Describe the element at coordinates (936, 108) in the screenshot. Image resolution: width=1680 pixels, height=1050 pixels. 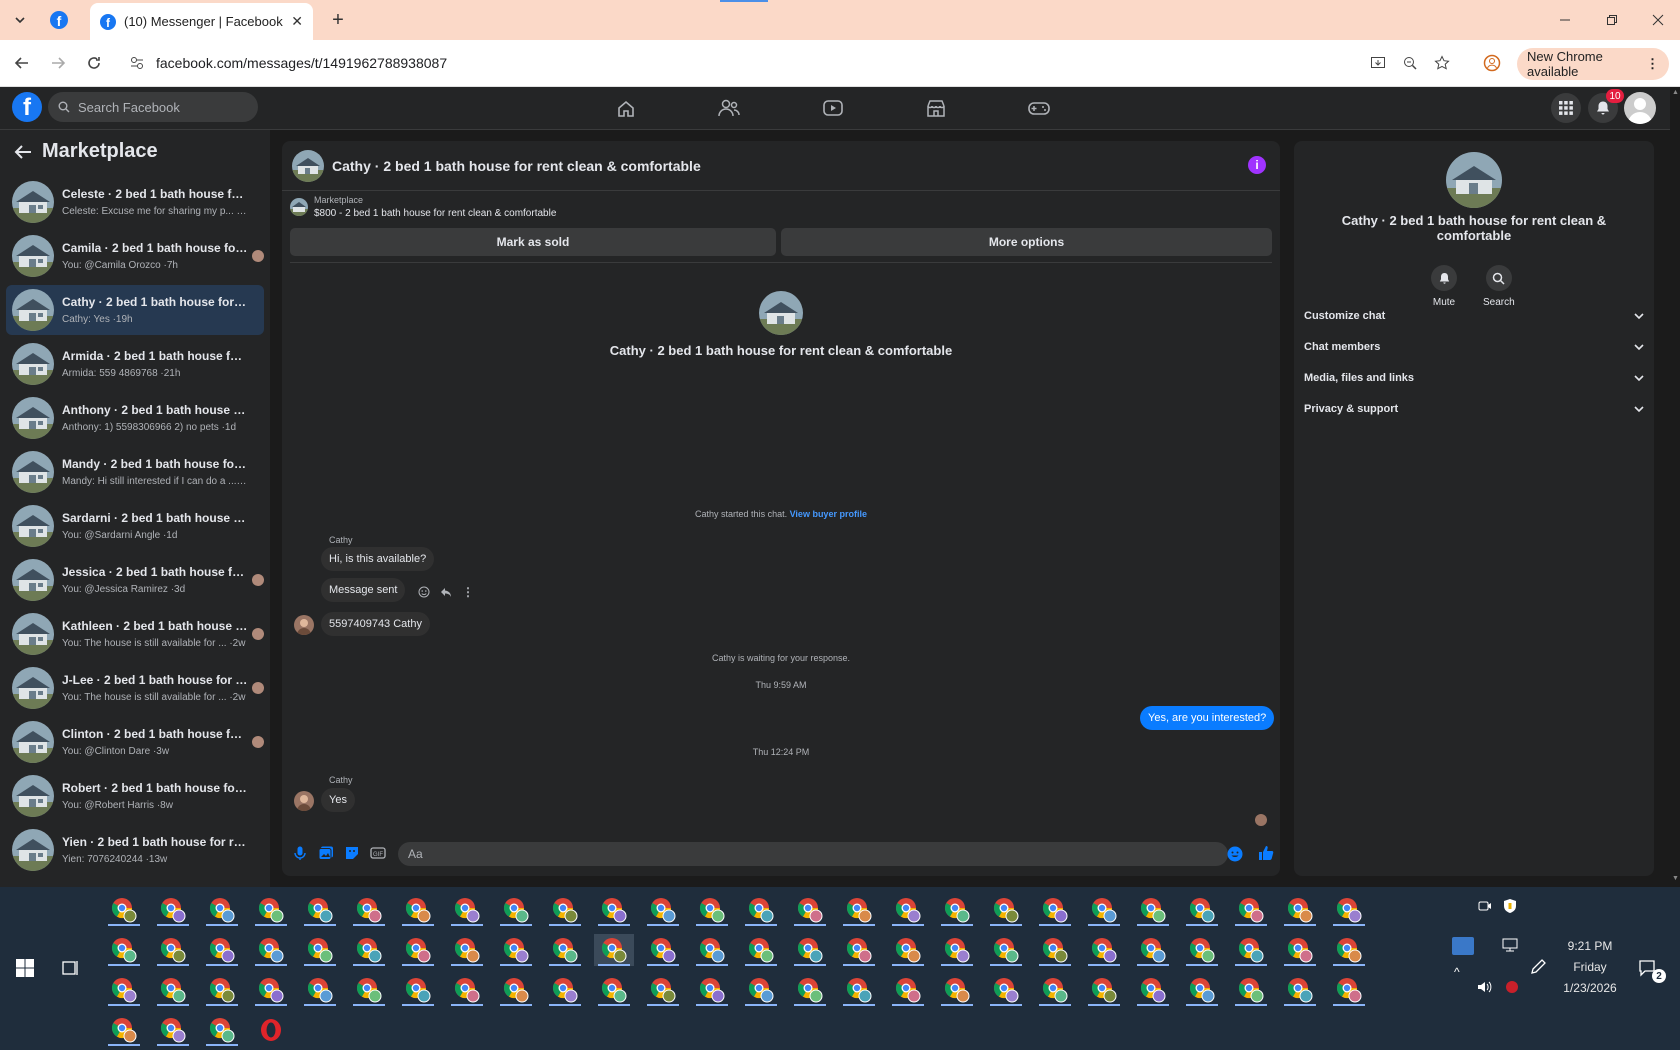
I see `marketplace-icon` at that location.